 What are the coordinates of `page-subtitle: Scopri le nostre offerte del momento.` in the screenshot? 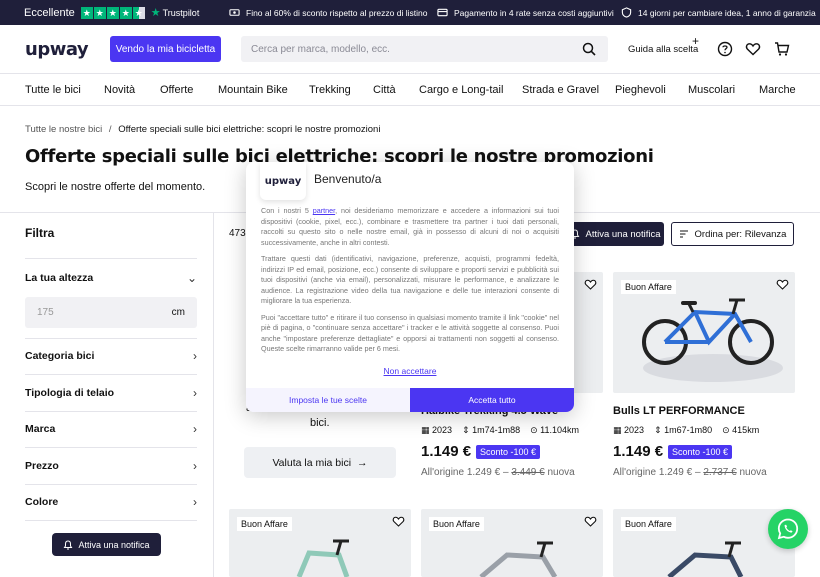 It's located at (115, 187).